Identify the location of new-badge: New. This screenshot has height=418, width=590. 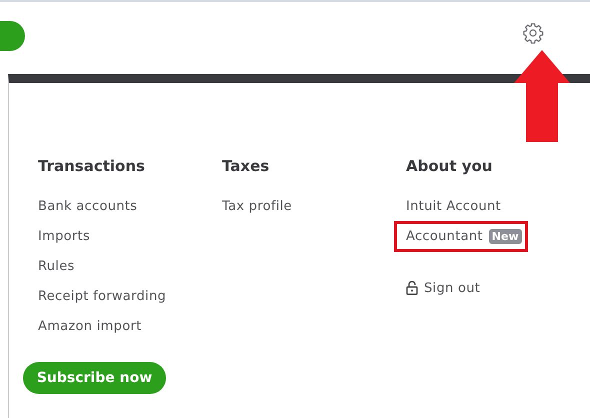
(505, 236).